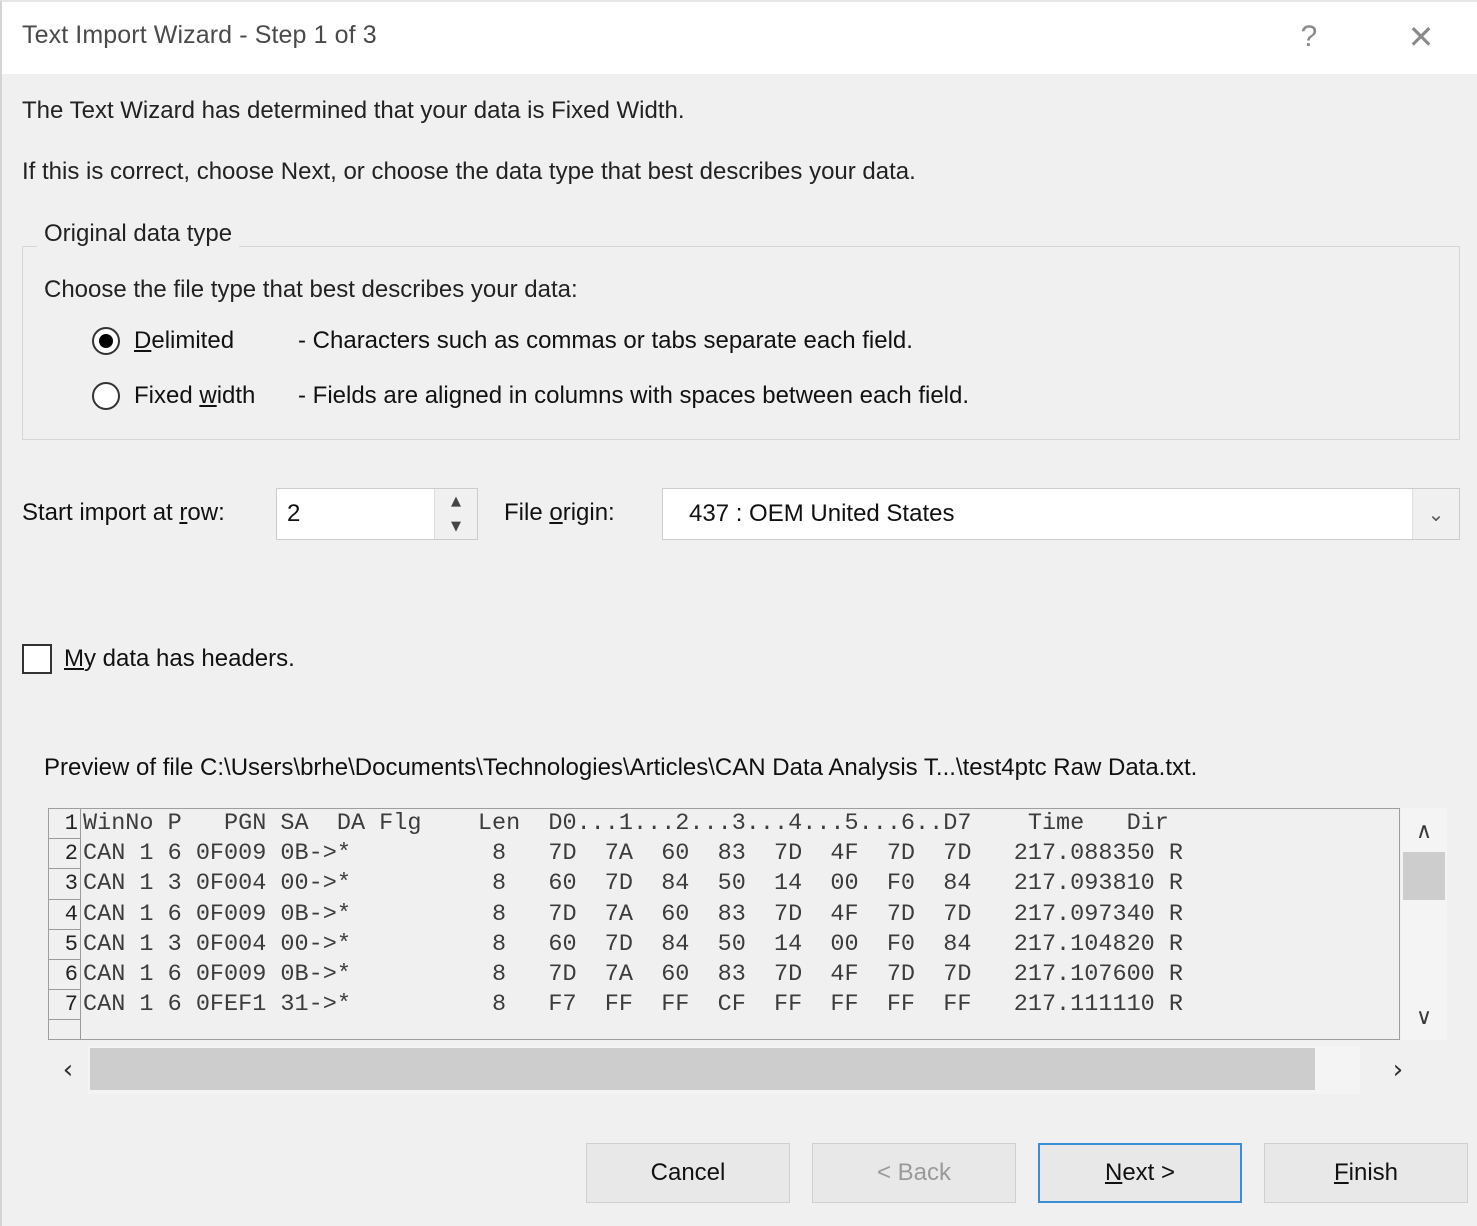  I want to click on radio-delimited-indicator, so click(106, 341).